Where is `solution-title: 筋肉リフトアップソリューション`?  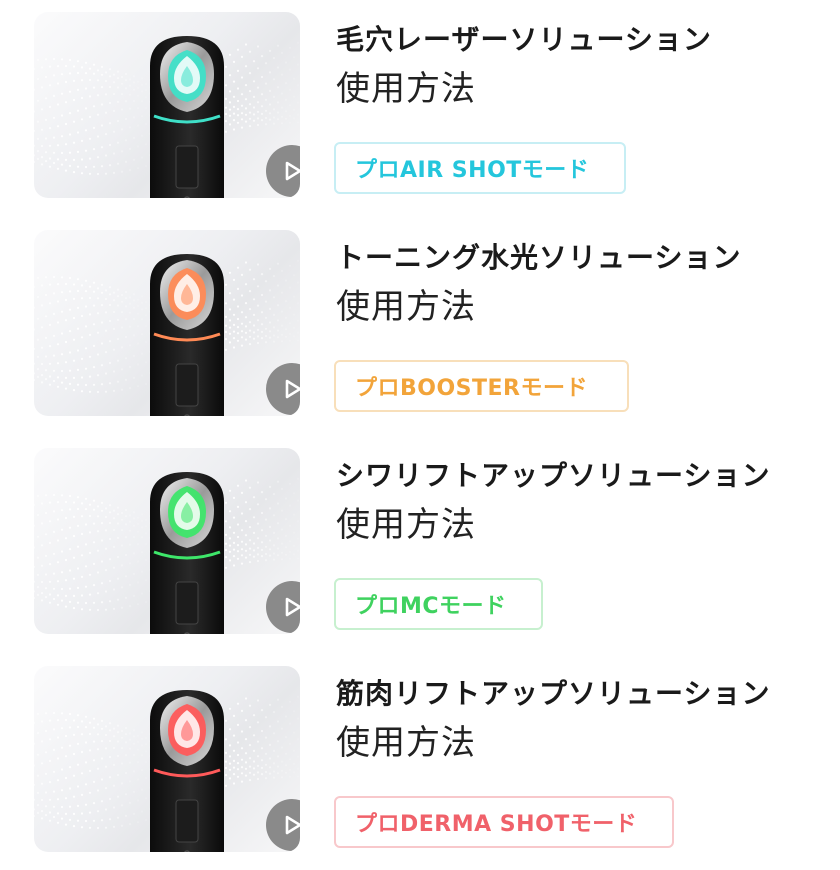 solution-title: 筋肉リフトアップソリューション is located at coordinates (553, 693).